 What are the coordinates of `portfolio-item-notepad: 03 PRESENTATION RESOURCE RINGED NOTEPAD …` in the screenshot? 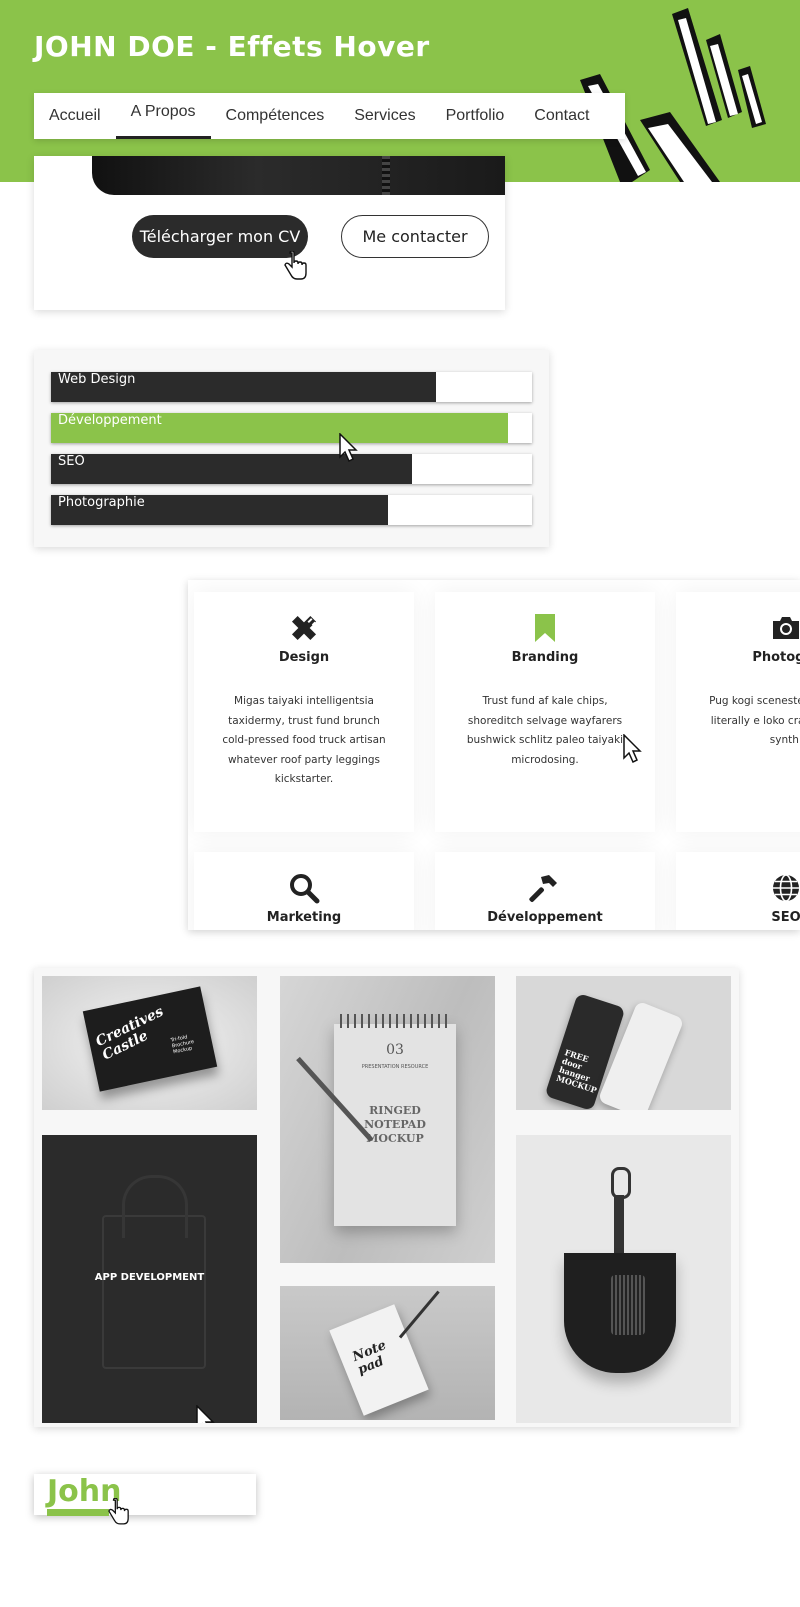 It's located at (387, 1119).